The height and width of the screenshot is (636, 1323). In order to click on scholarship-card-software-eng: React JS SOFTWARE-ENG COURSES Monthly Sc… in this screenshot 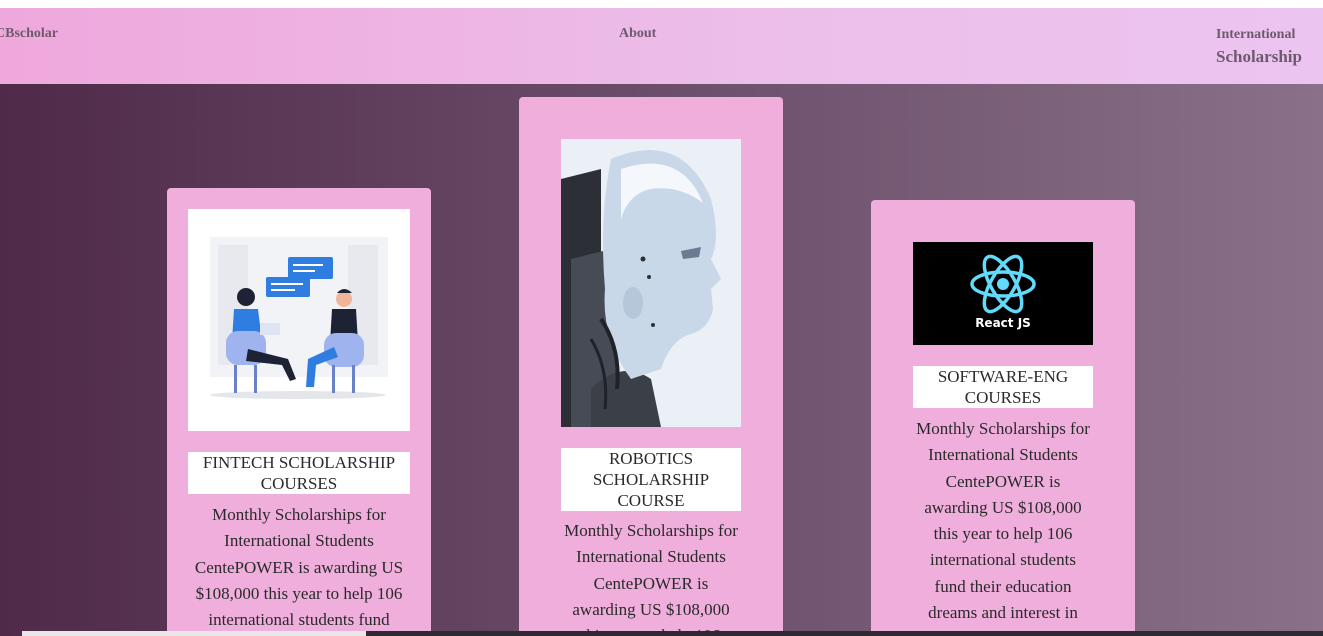, I will do `click(1003, 418)`.